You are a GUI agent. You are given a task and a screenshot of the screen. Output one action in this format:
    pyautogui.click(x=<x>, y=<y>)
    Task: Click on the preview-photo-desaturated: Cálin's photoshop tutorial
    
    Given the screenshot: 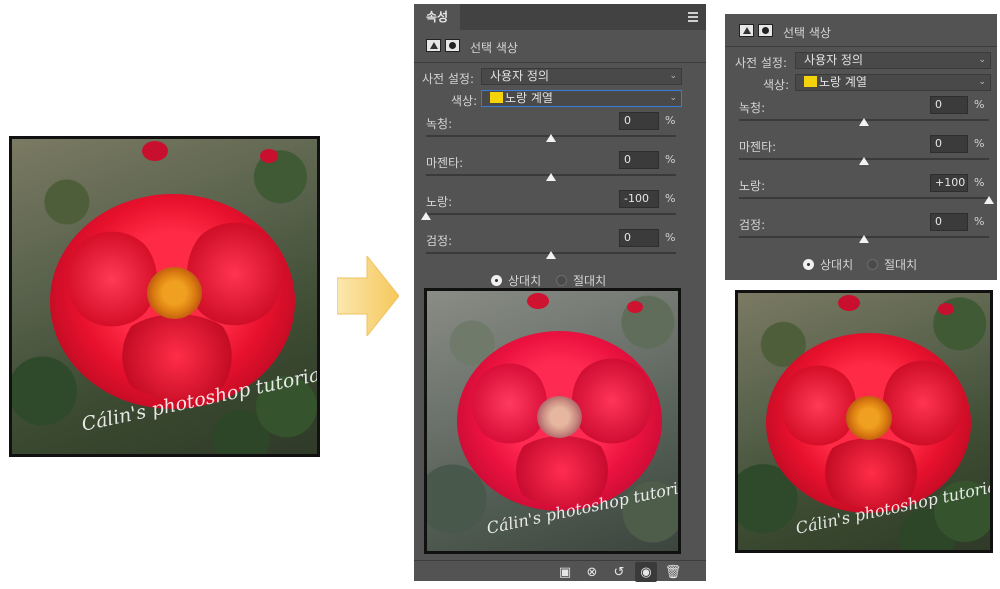 What is the action you would take?
    pyautogui.click(x=552, y=421)
    